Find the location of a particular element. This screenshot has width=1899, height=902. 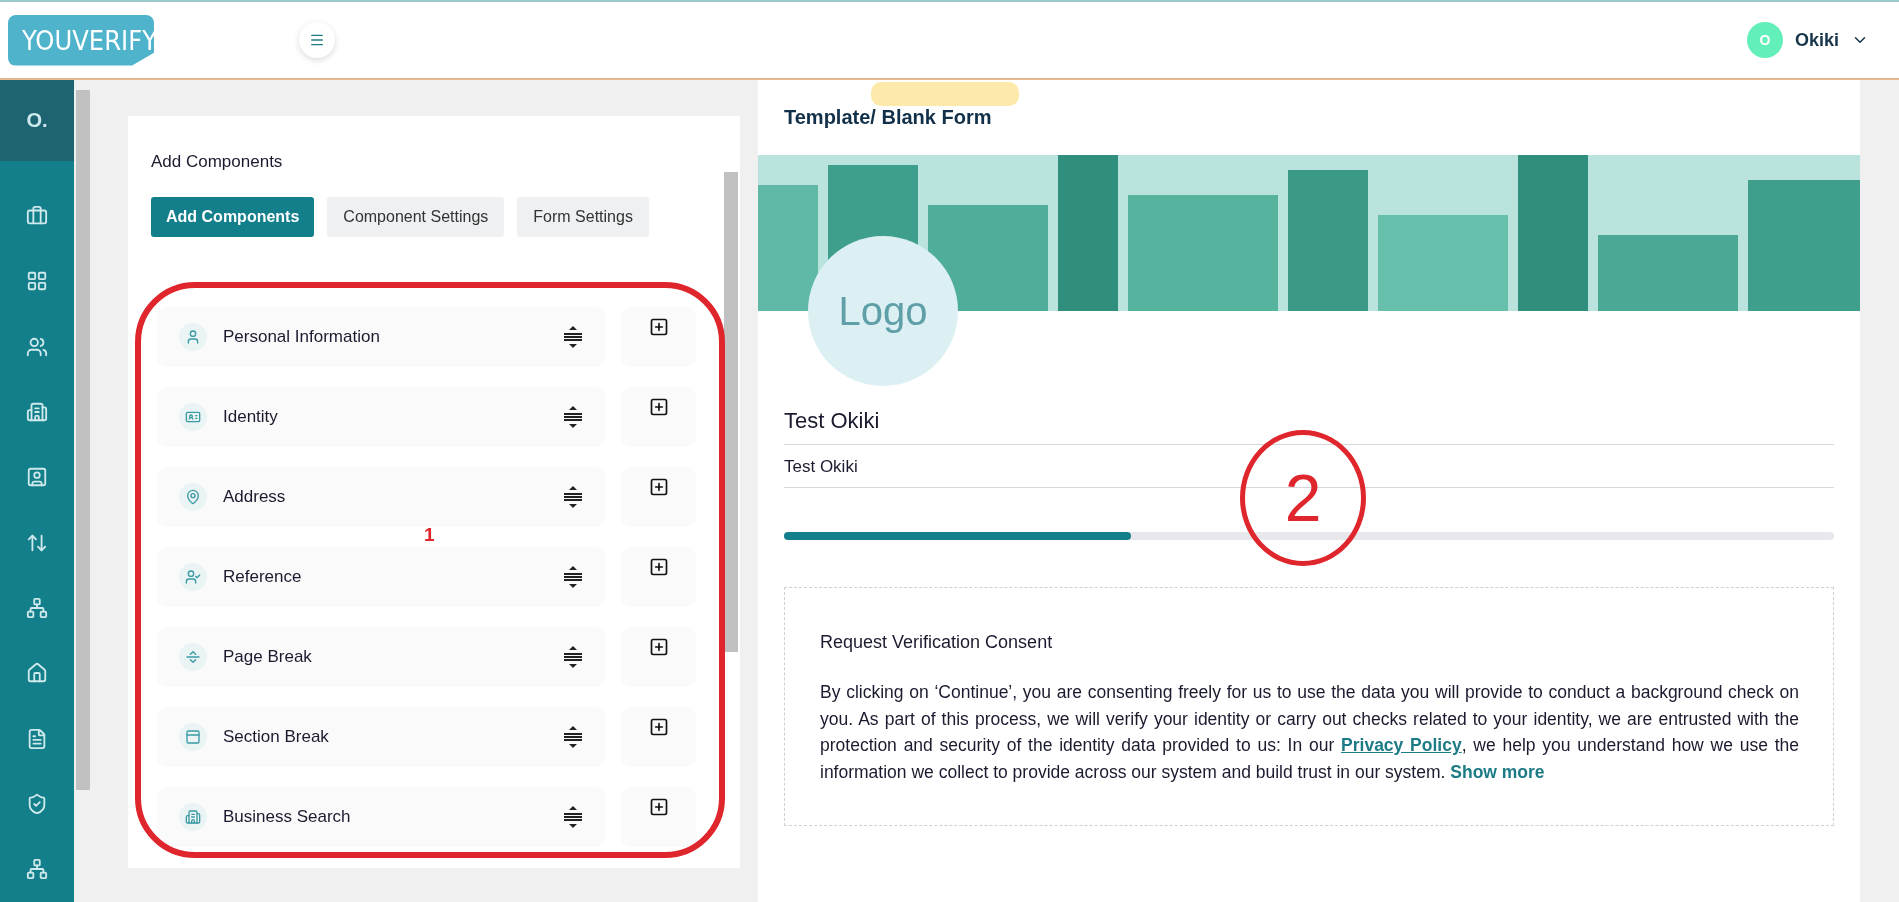

component-item: Page Break is located at coordinates (381, 657).